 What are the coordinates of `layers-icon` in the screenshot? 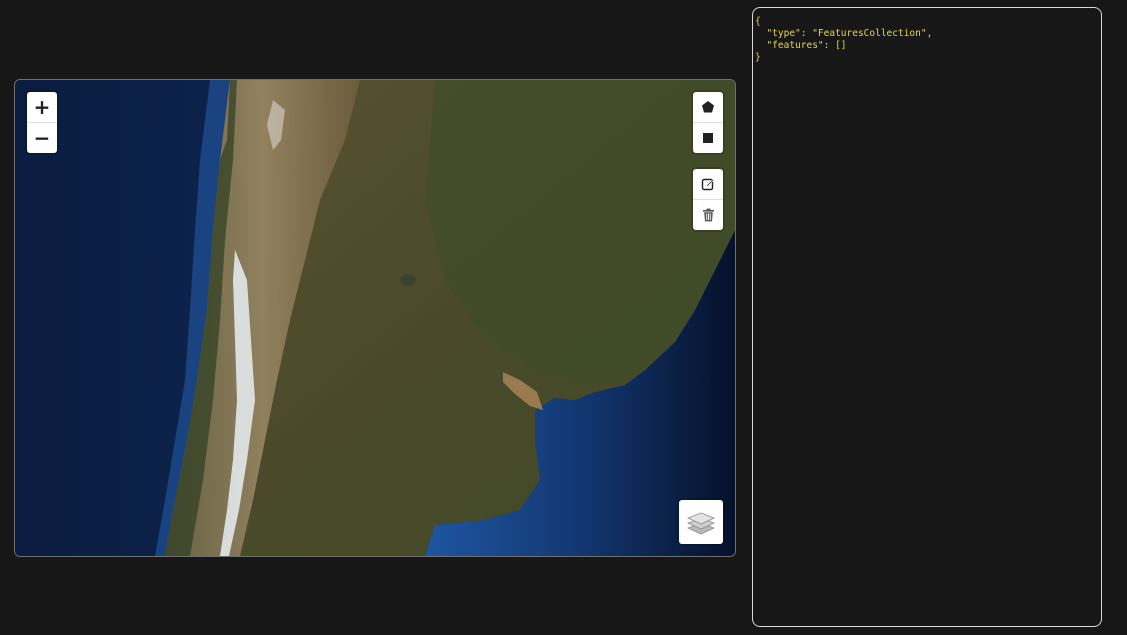 It's located at (701, 523).